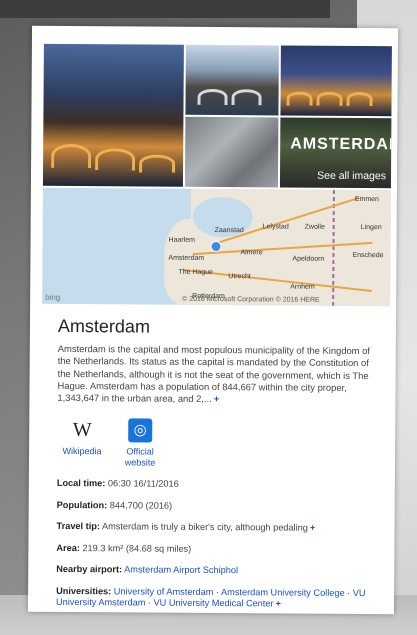 The width and height of the screenshot is (417, 635). I want to click on fact-population: Population: 844,700 (2016), so click(217, 506).